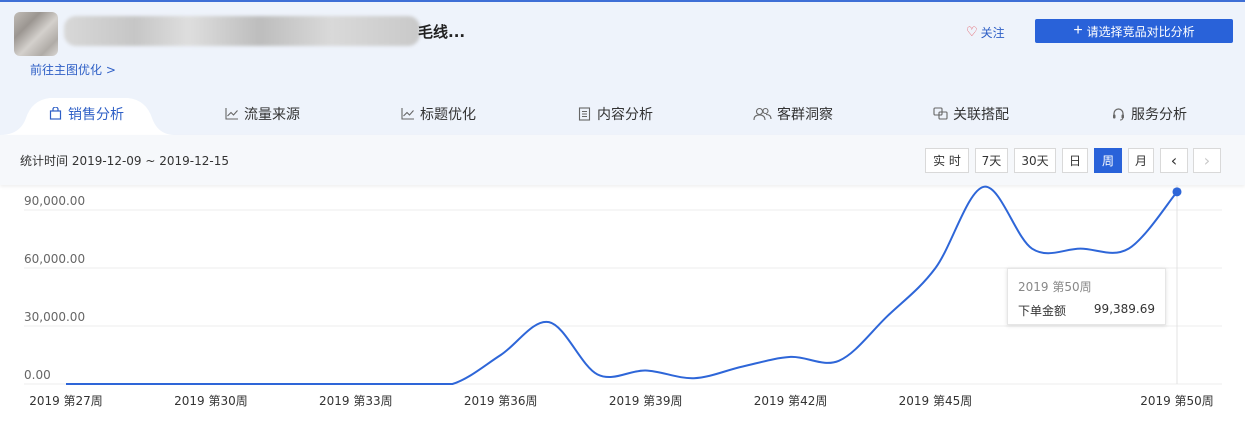  What do you see at coordinates (272, 114) in the screenshot?
I see `tab-label: 流量来源` at bounding box center [272, 114].